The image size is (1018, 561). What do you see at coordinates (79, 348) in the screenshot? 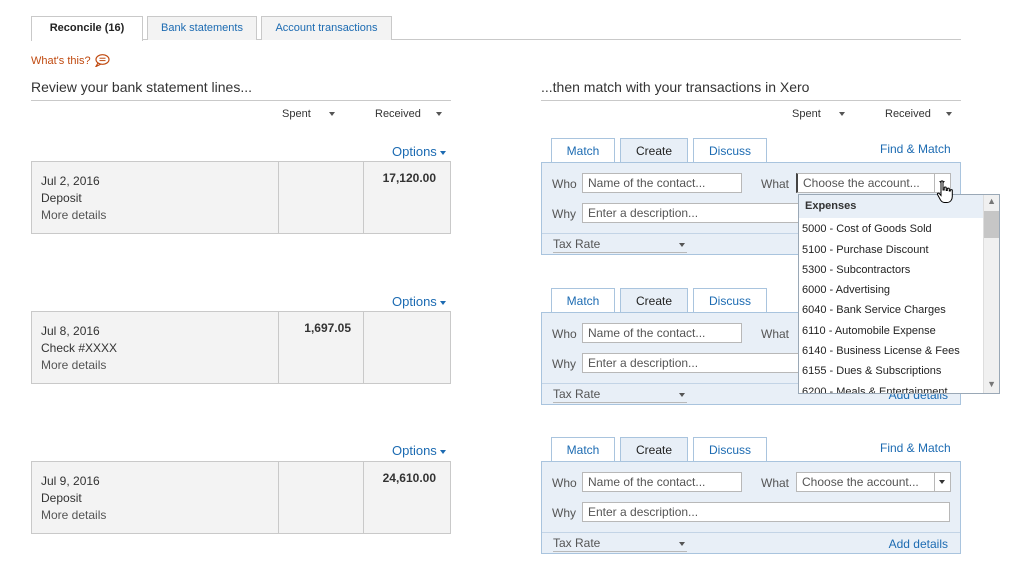
I see `statement-reference: Check #XXXX` at bounding box center [79, 348].